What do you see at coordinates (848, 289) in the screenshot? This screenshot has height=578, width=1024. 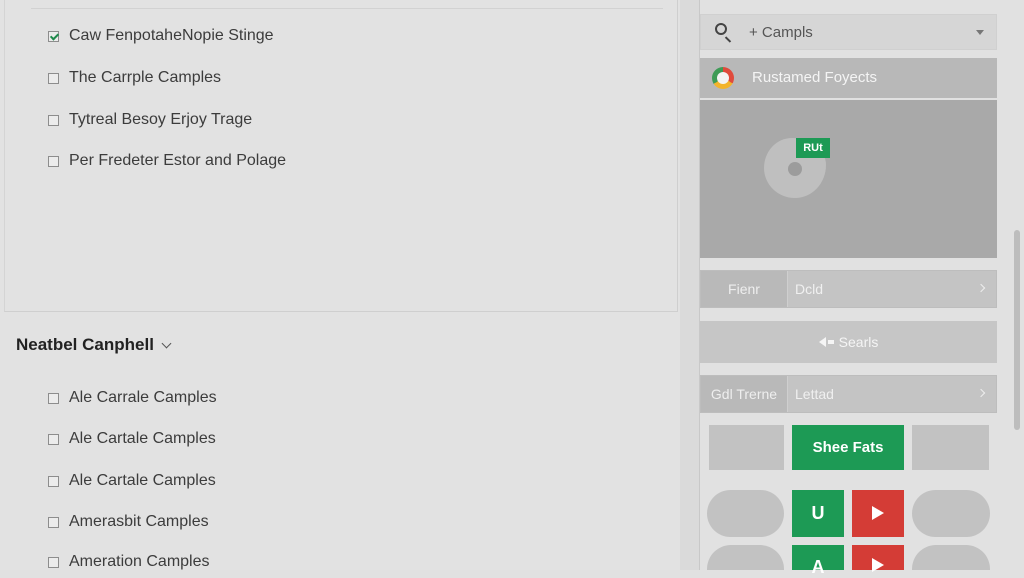 I see `field-row: Fienr Dcld` at bounding box center [848, 289].